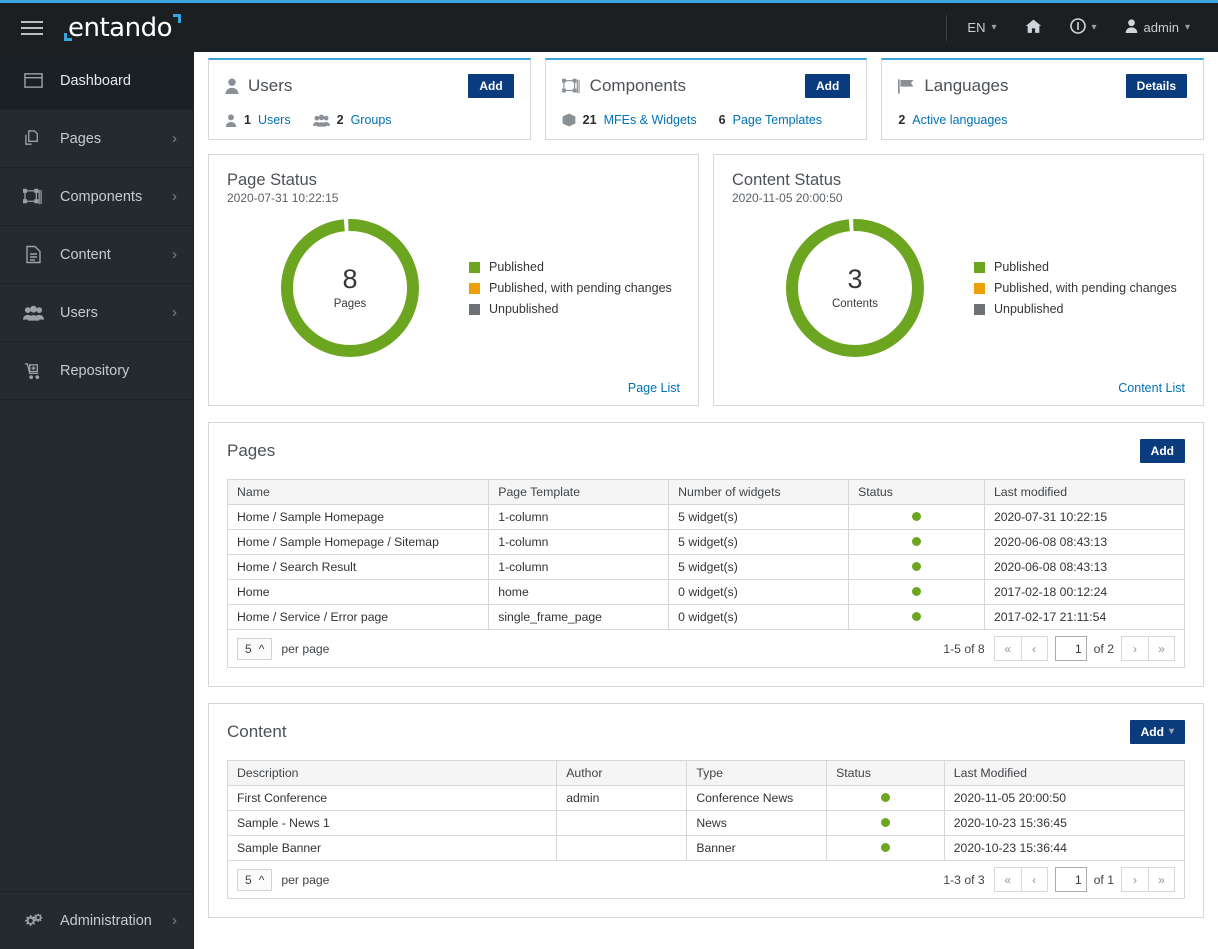 Image resolution: width=1218 pixels, height=949 pixels. I want to click on user-menu: admin ▾, so click(1157, 27).